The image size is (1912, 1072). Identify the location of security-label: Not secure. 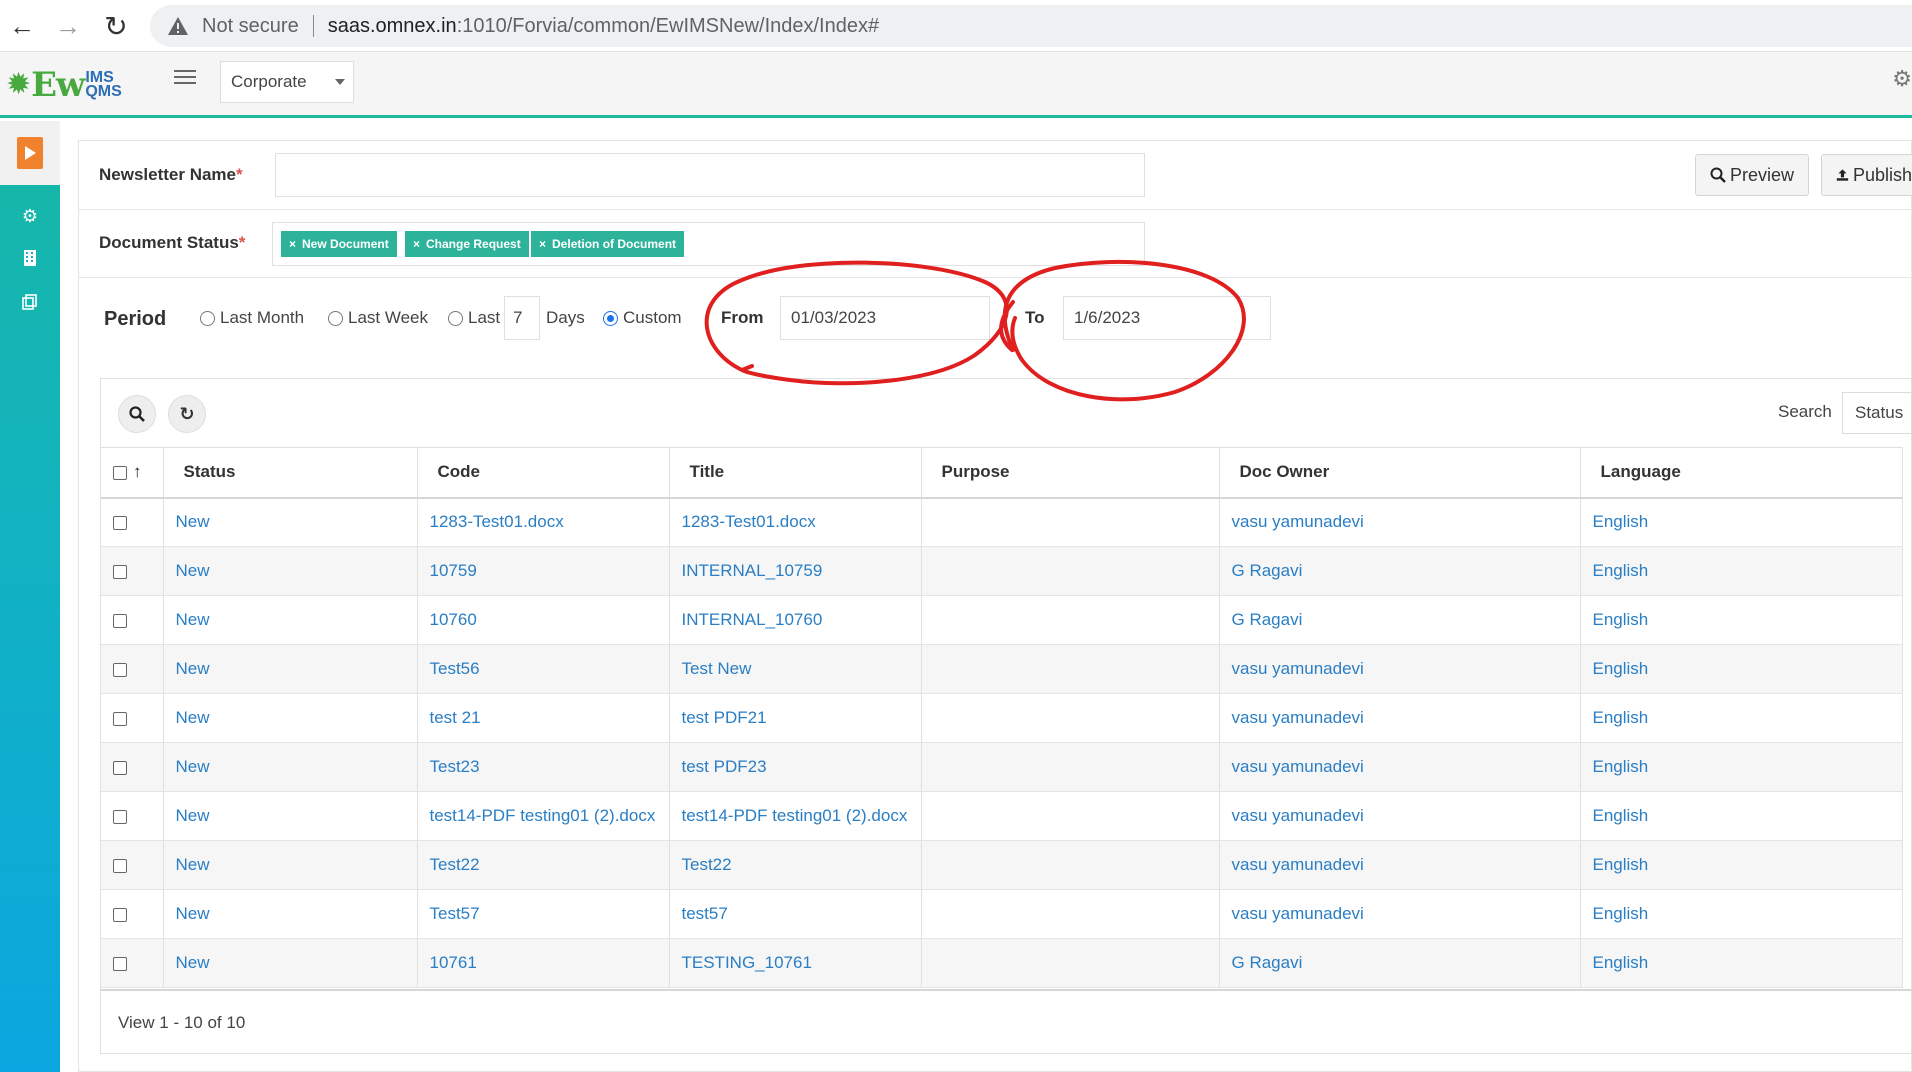
(250, 26).